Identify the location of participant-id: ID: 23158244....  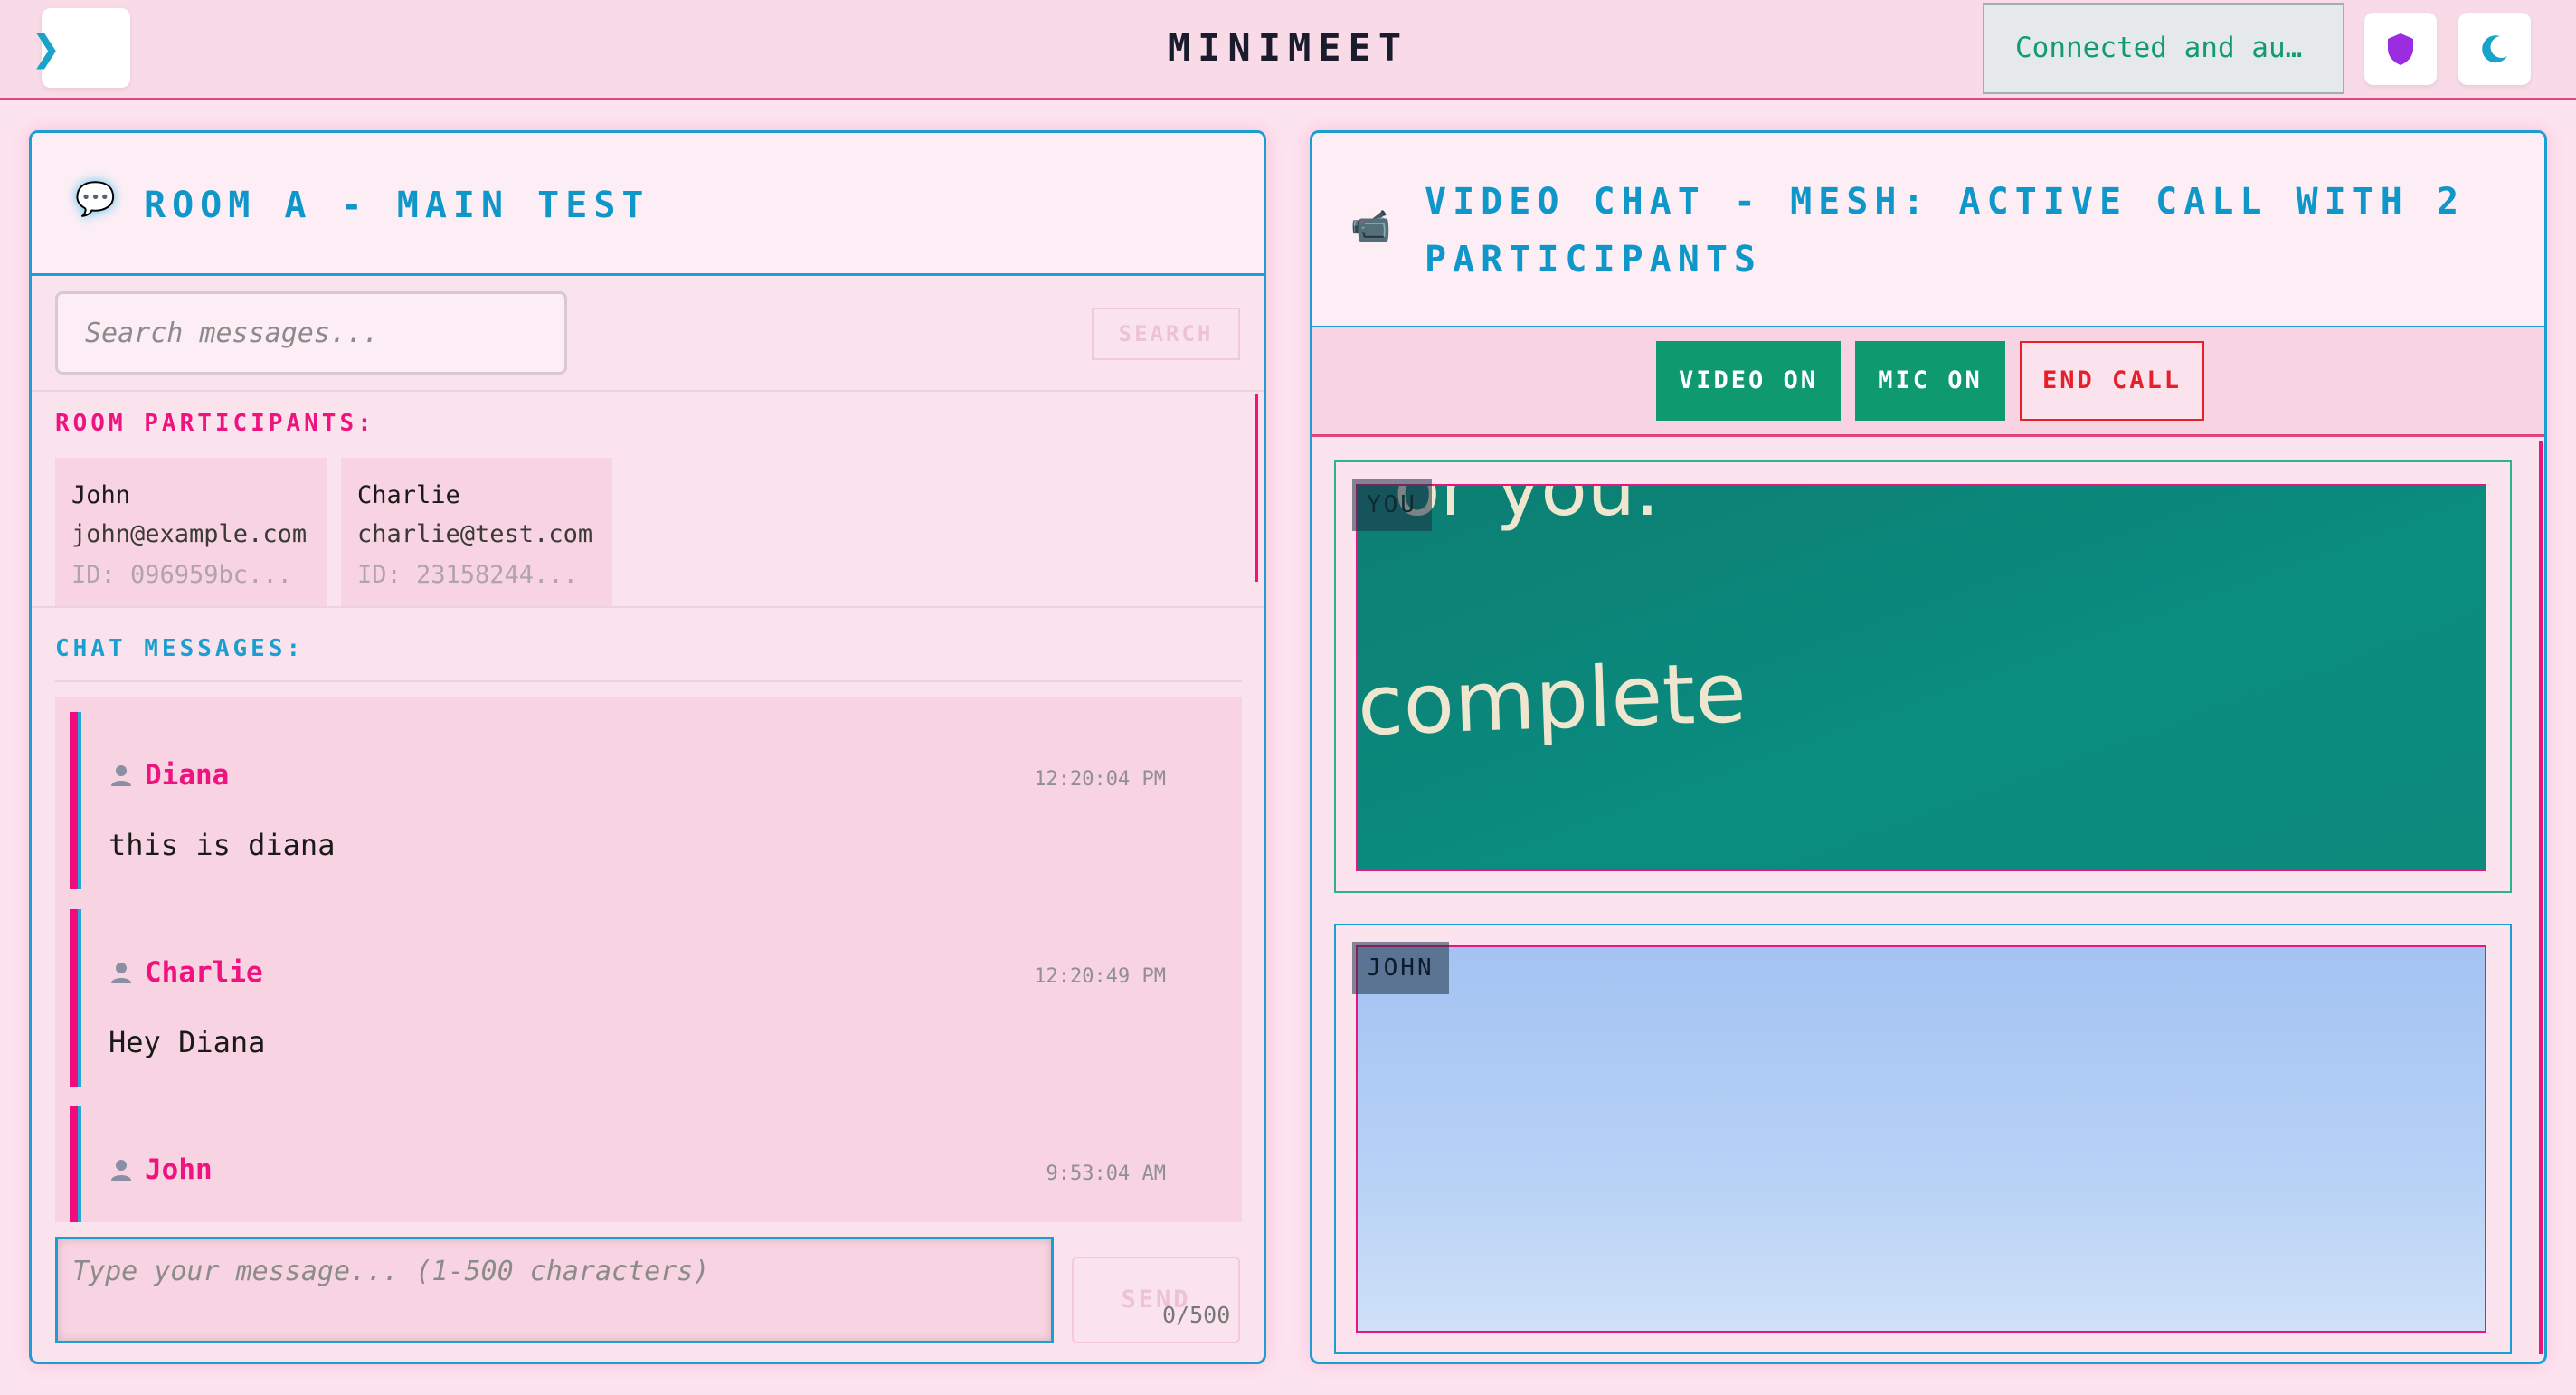
(467, 575).